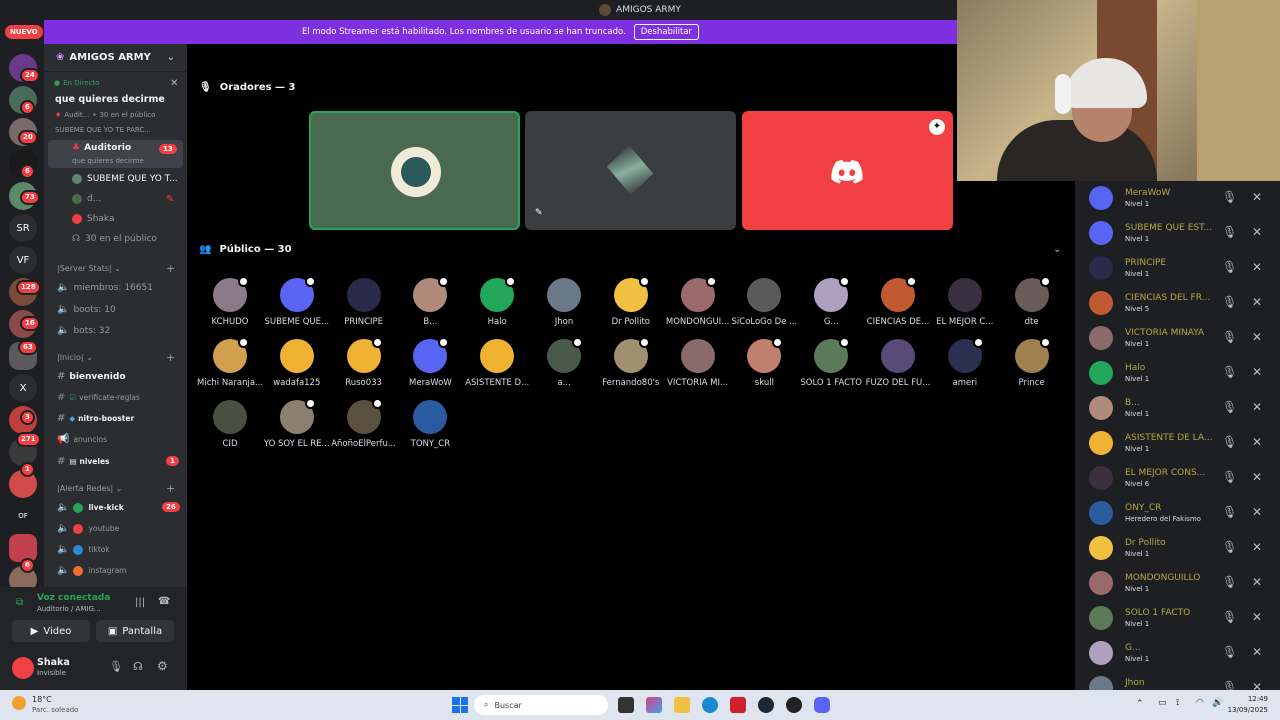  What do you see at coordinates (1177, 583) in the screenshot?
I see `speaker-row: MONDONGUILLO Nivel 1 🎙 ✕` at bounding box center [1177, 583].